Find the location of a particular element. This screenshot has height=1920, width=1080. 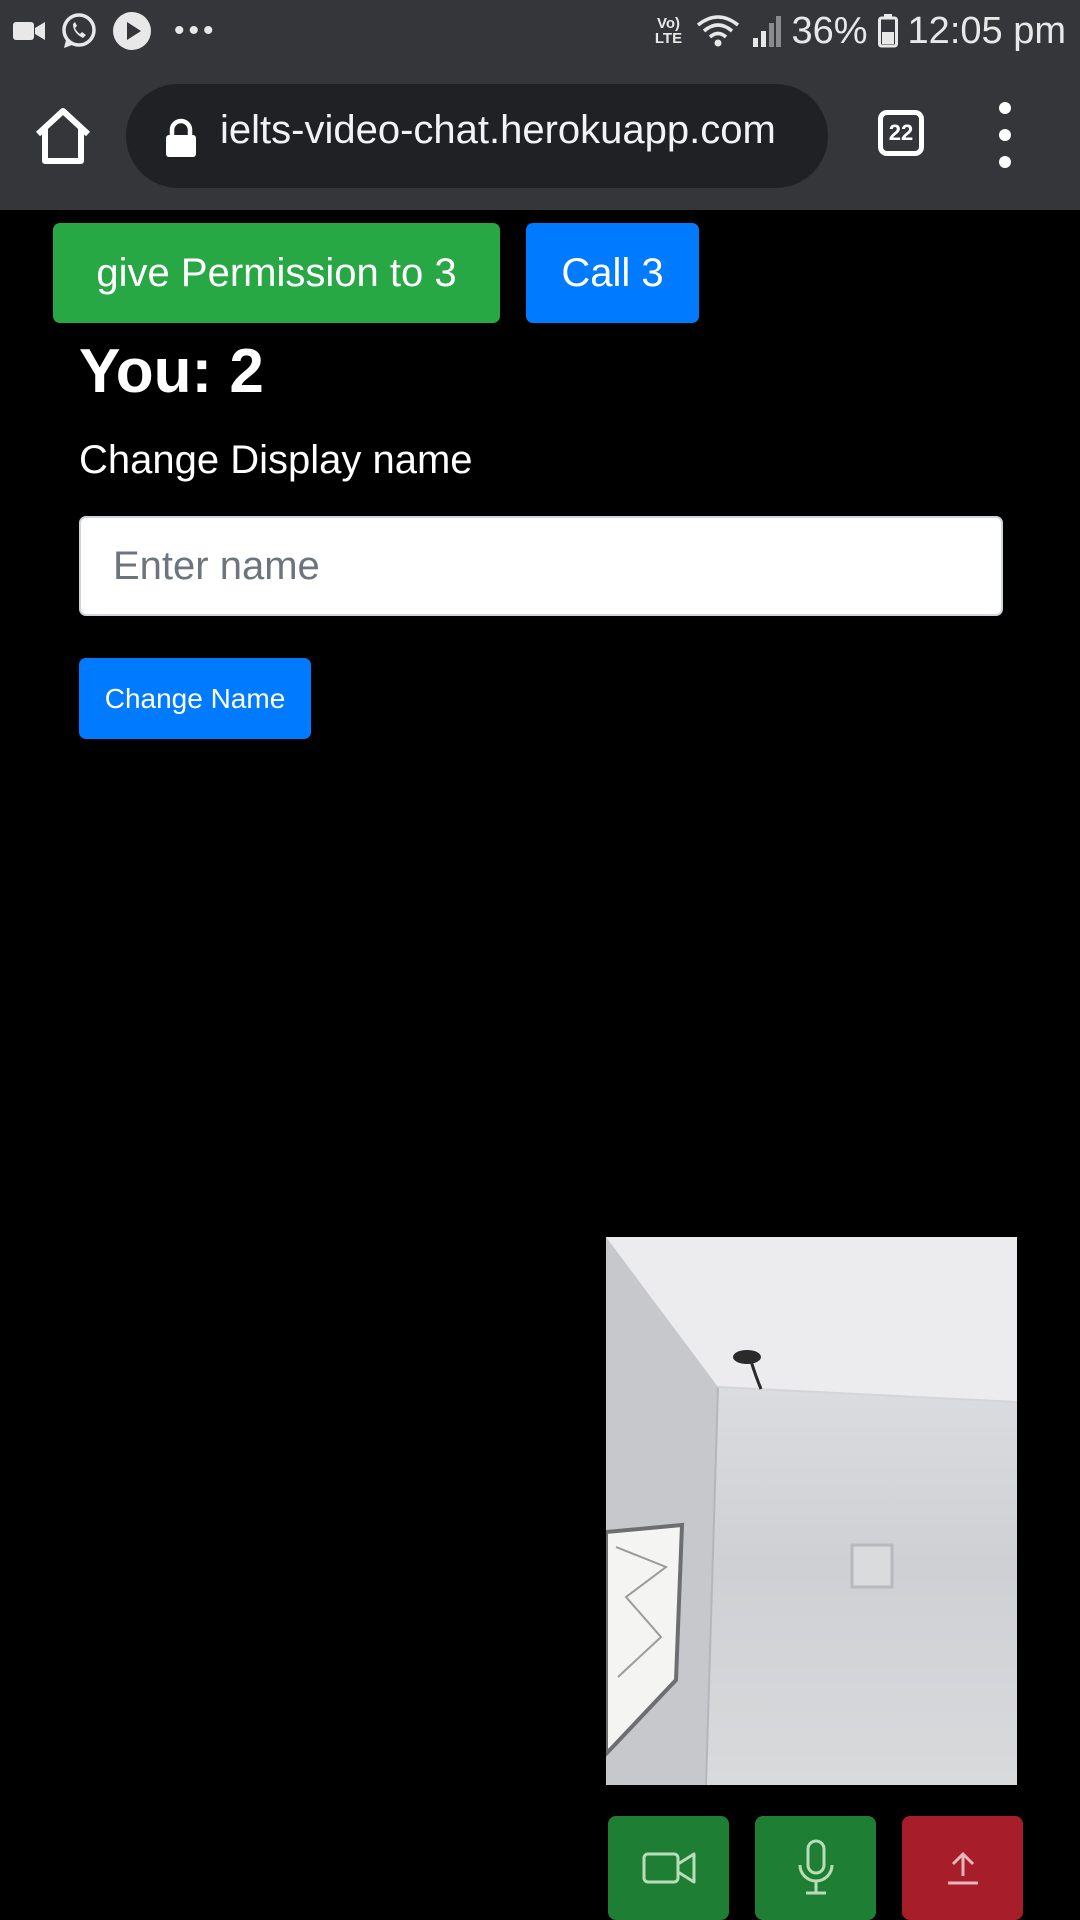

user-id-heading: You: 2 is located at coordinates (171, 371).